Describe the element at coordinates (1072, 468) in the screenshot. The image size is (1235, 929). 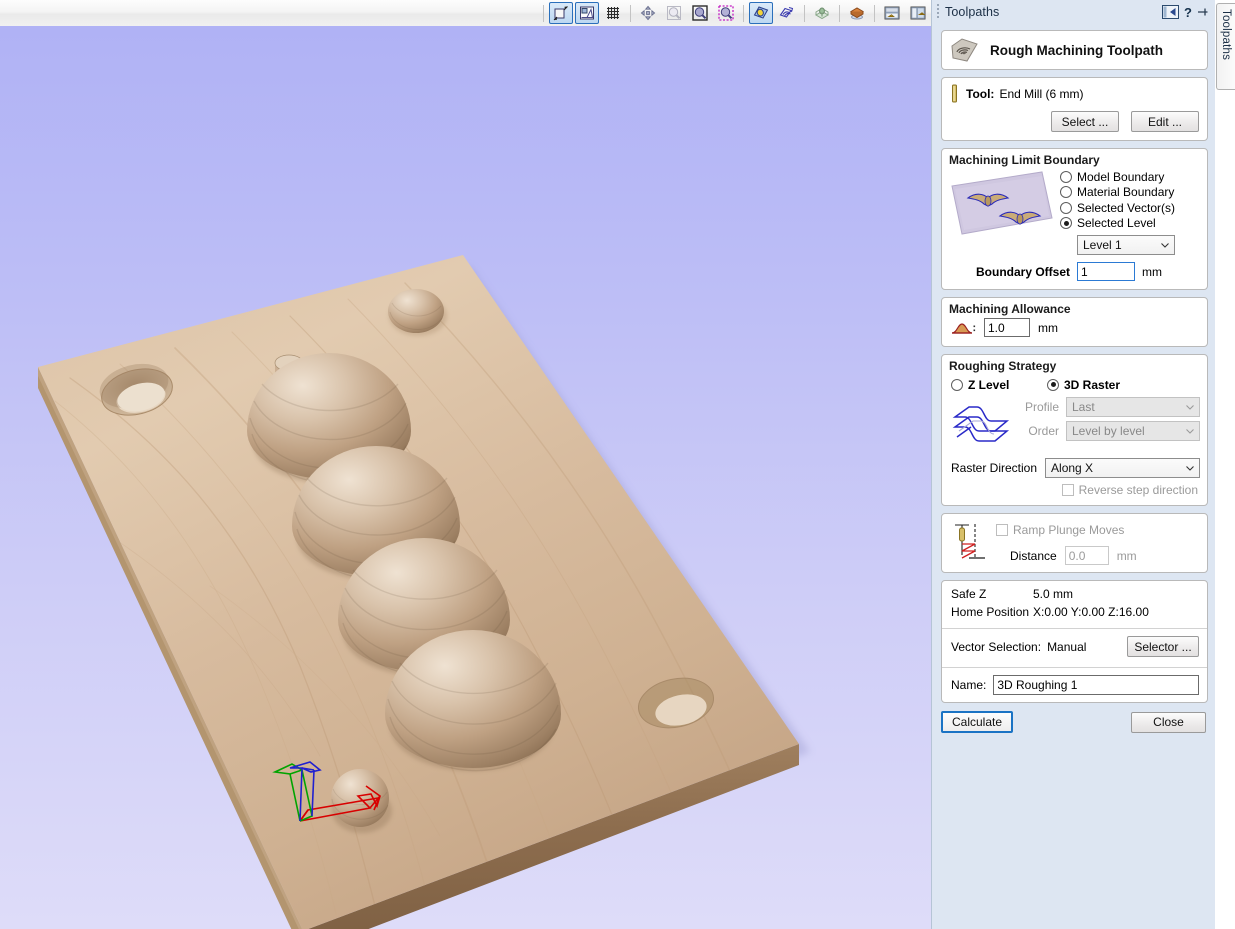
I see `raster-direction-value: Along X` at that location.